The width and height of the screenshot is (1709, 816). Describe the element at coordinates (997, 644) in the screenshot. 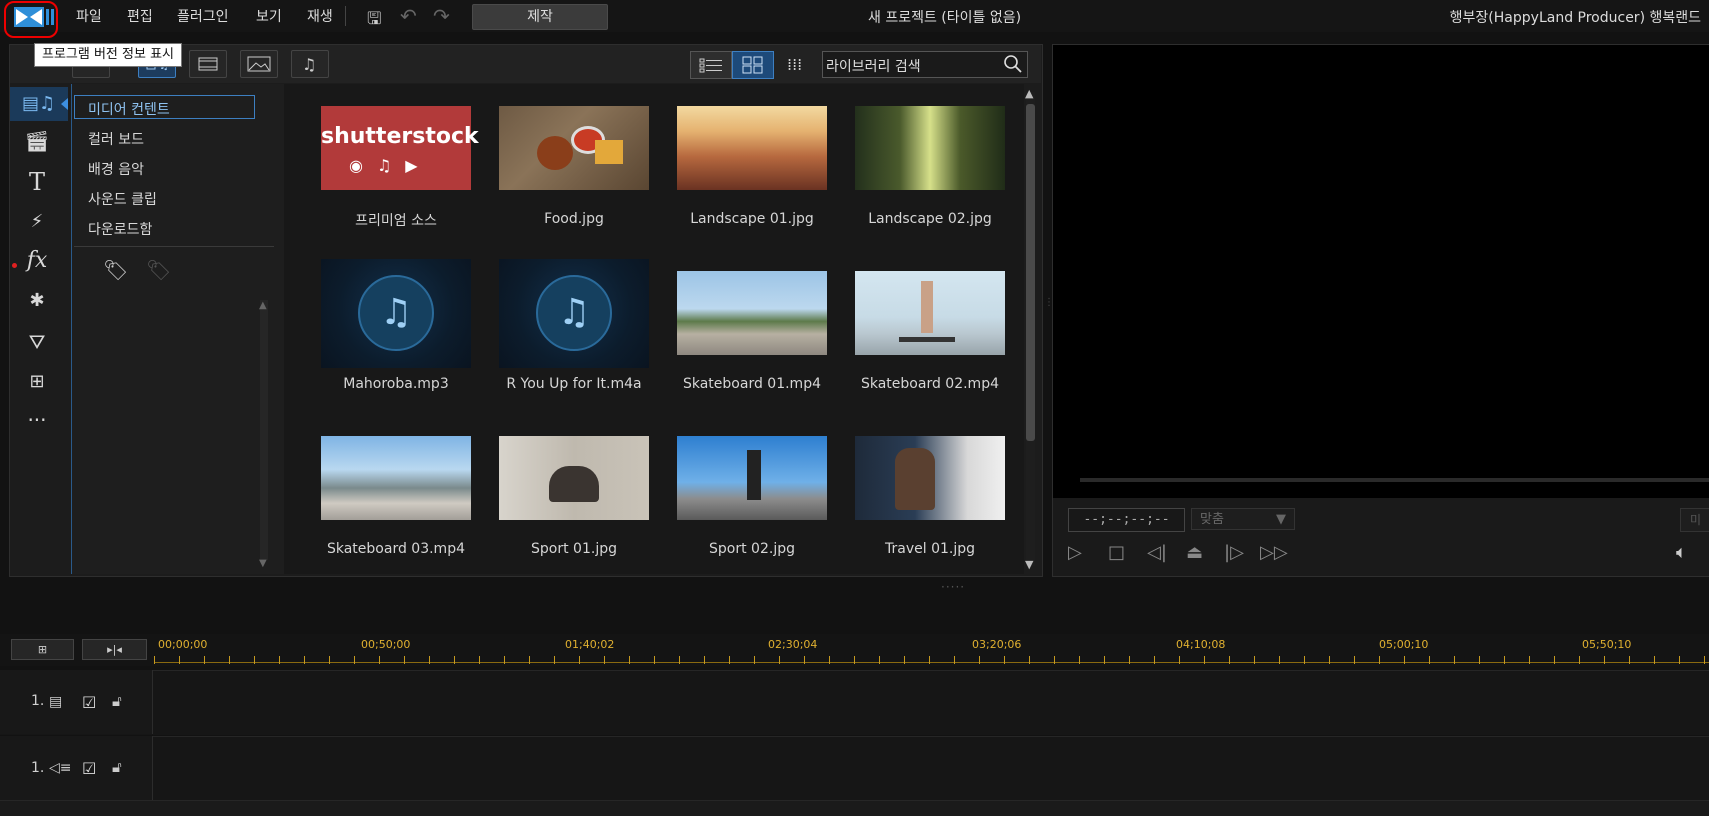

I see `ruler-tick-label: 03;20;06` at that location.